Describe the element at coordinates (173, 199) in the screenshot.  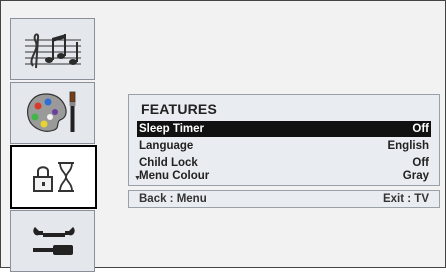
I see `back-hint: Back : Menu` at that location.